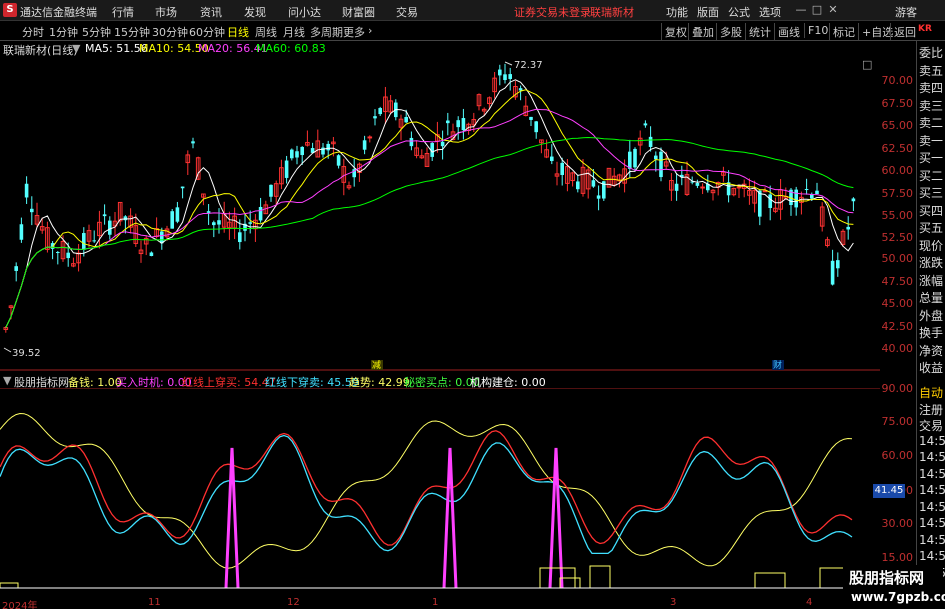 This screenshot has height=609, width=945. Describe the element at coordinates (898, 597) in the screenshot. I see `watermark-url: www.7gpzb.com` at that location.